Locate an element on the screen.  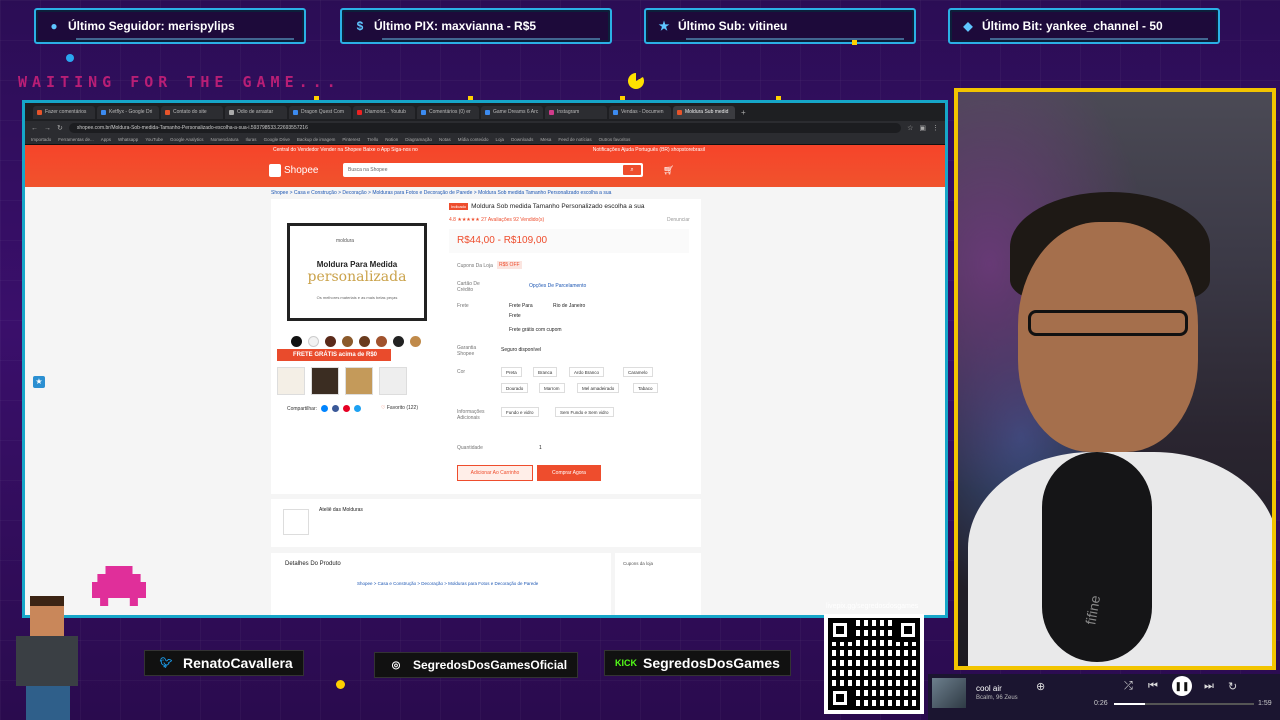
color-option: Marrom is located at coordinates (552, 388).